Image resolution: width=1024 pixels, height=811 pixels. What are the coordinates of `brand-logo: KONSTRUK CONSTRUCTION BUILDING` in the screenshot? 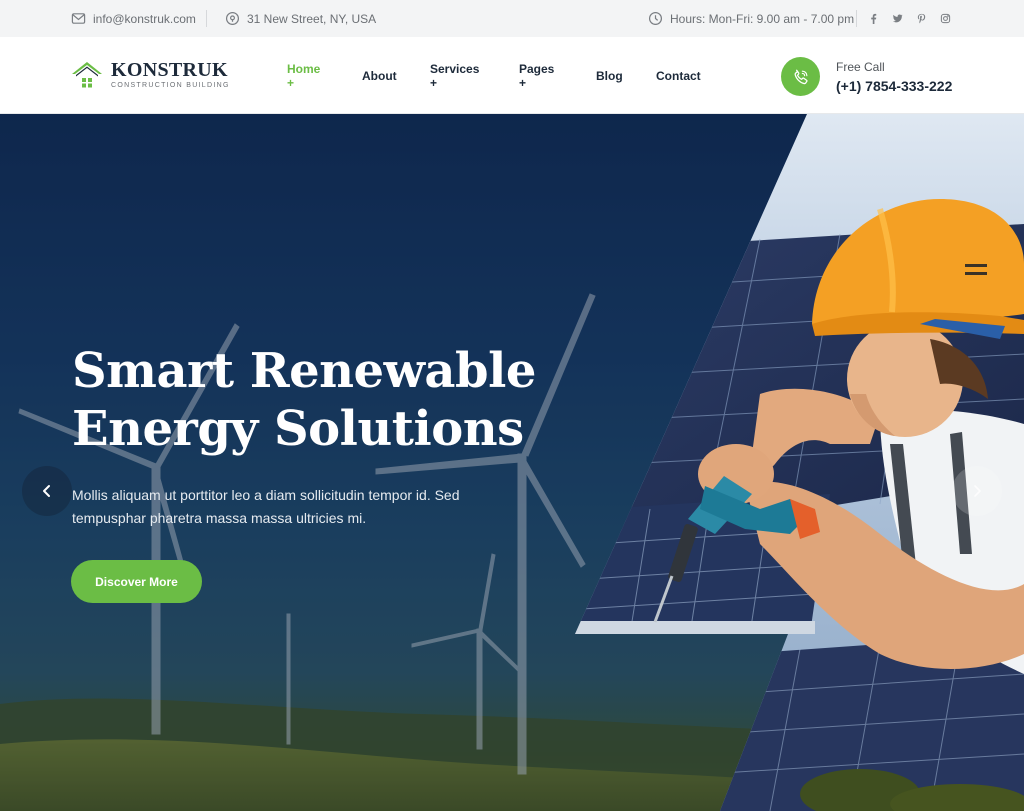 It's located at (150, 74).